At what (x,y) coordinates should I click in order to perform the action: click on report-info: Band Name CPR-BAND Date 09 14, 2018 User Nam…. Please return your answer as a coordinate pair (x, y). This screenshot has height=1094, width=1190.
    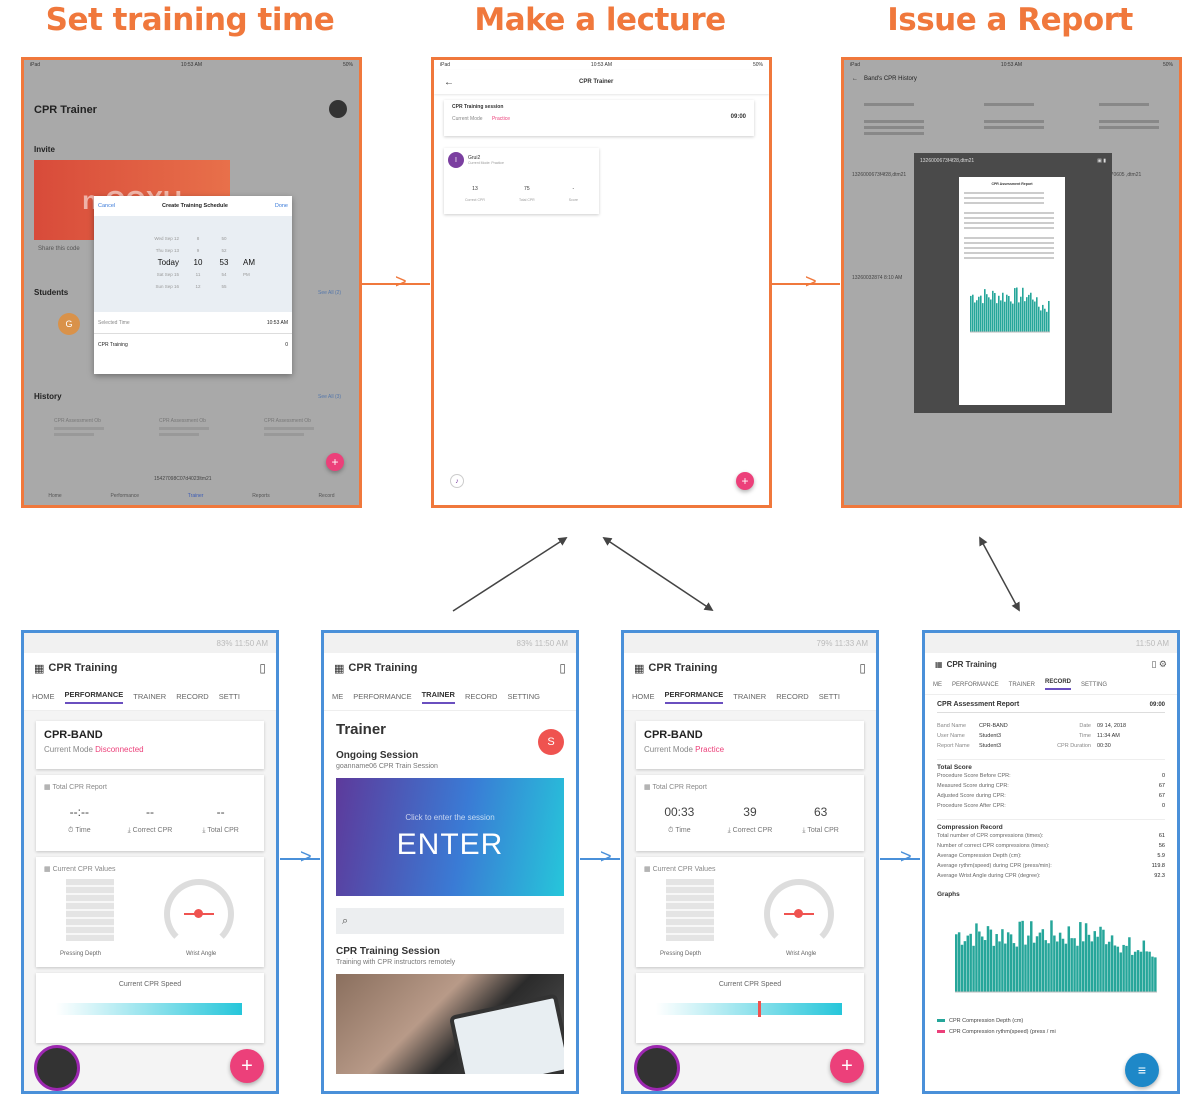
    Looking at the image, I should click on (1051, 736).